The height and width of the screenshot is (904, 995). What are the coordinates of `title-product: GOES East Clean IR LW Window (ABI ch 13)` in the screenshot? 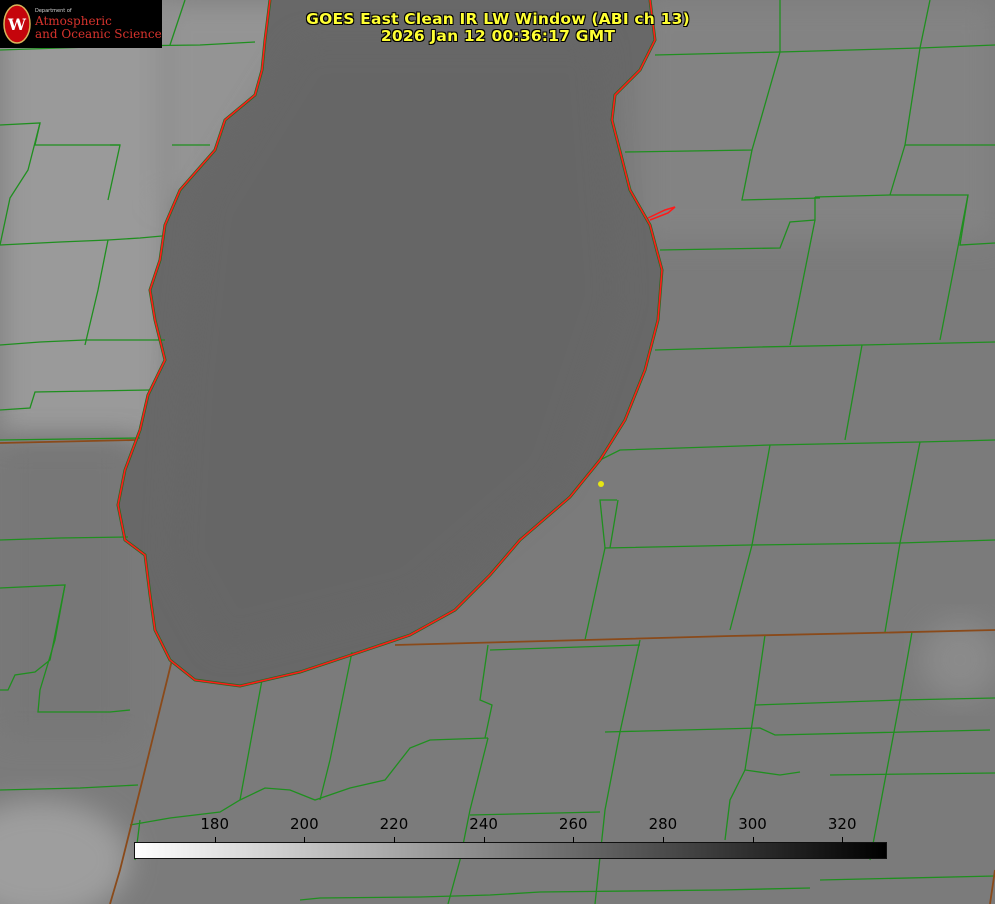 It's located at (498, 19).